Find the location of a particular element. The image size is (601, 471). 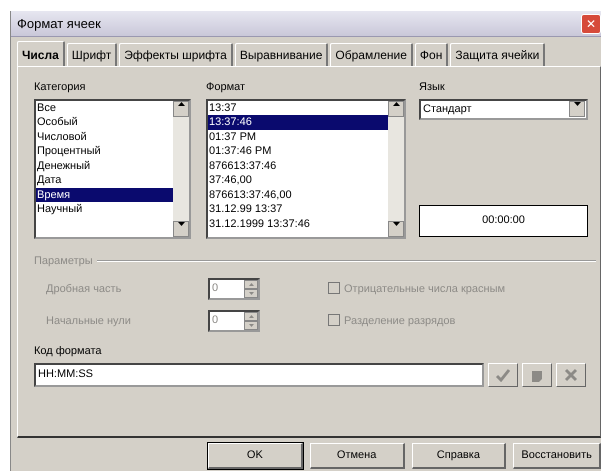

list-item: 13:37:46 is located at coordinates (298, 122).